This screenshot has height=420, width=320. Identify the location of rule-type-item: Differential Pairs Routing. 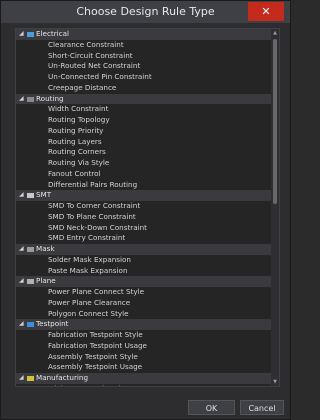
(143, 185).